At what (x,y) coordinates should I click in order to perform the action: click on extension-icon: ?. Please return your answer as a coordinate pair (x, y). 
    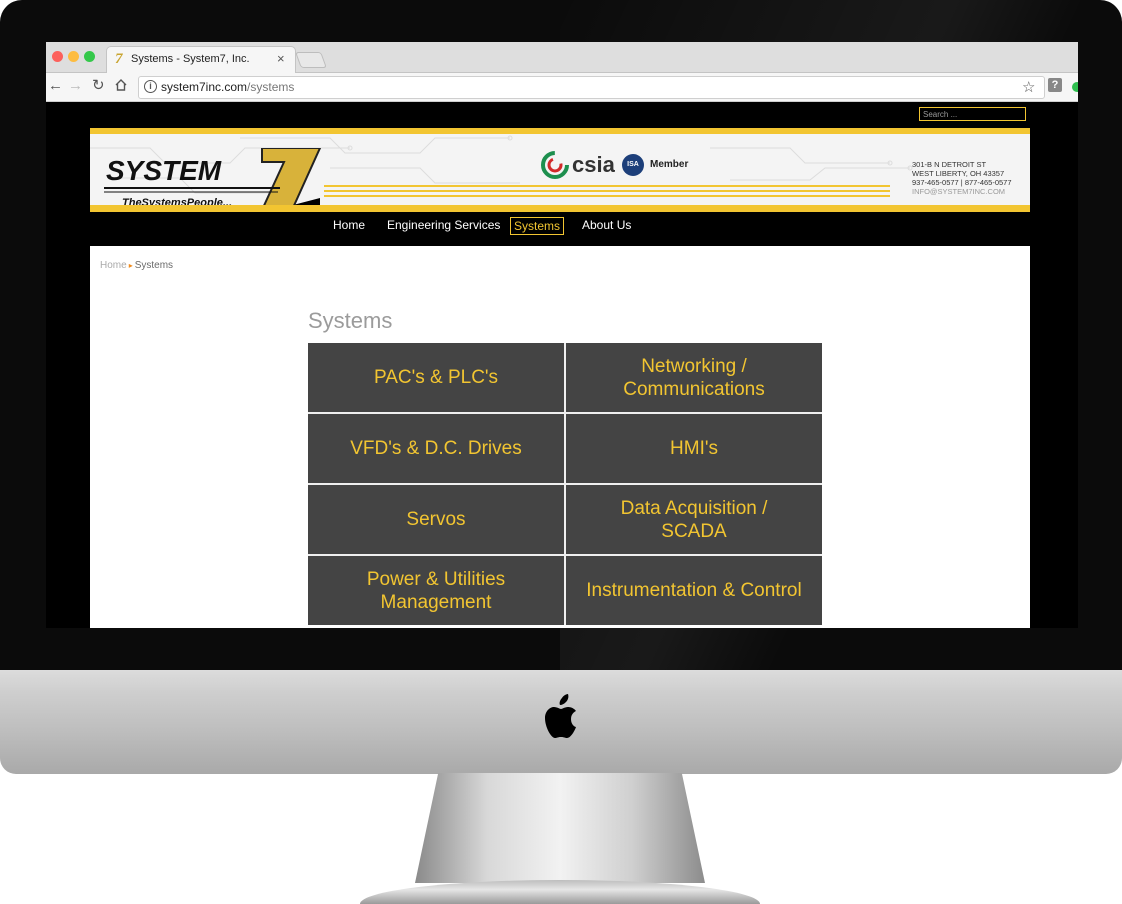
    Looking at the image, I should click on (1055, 85).